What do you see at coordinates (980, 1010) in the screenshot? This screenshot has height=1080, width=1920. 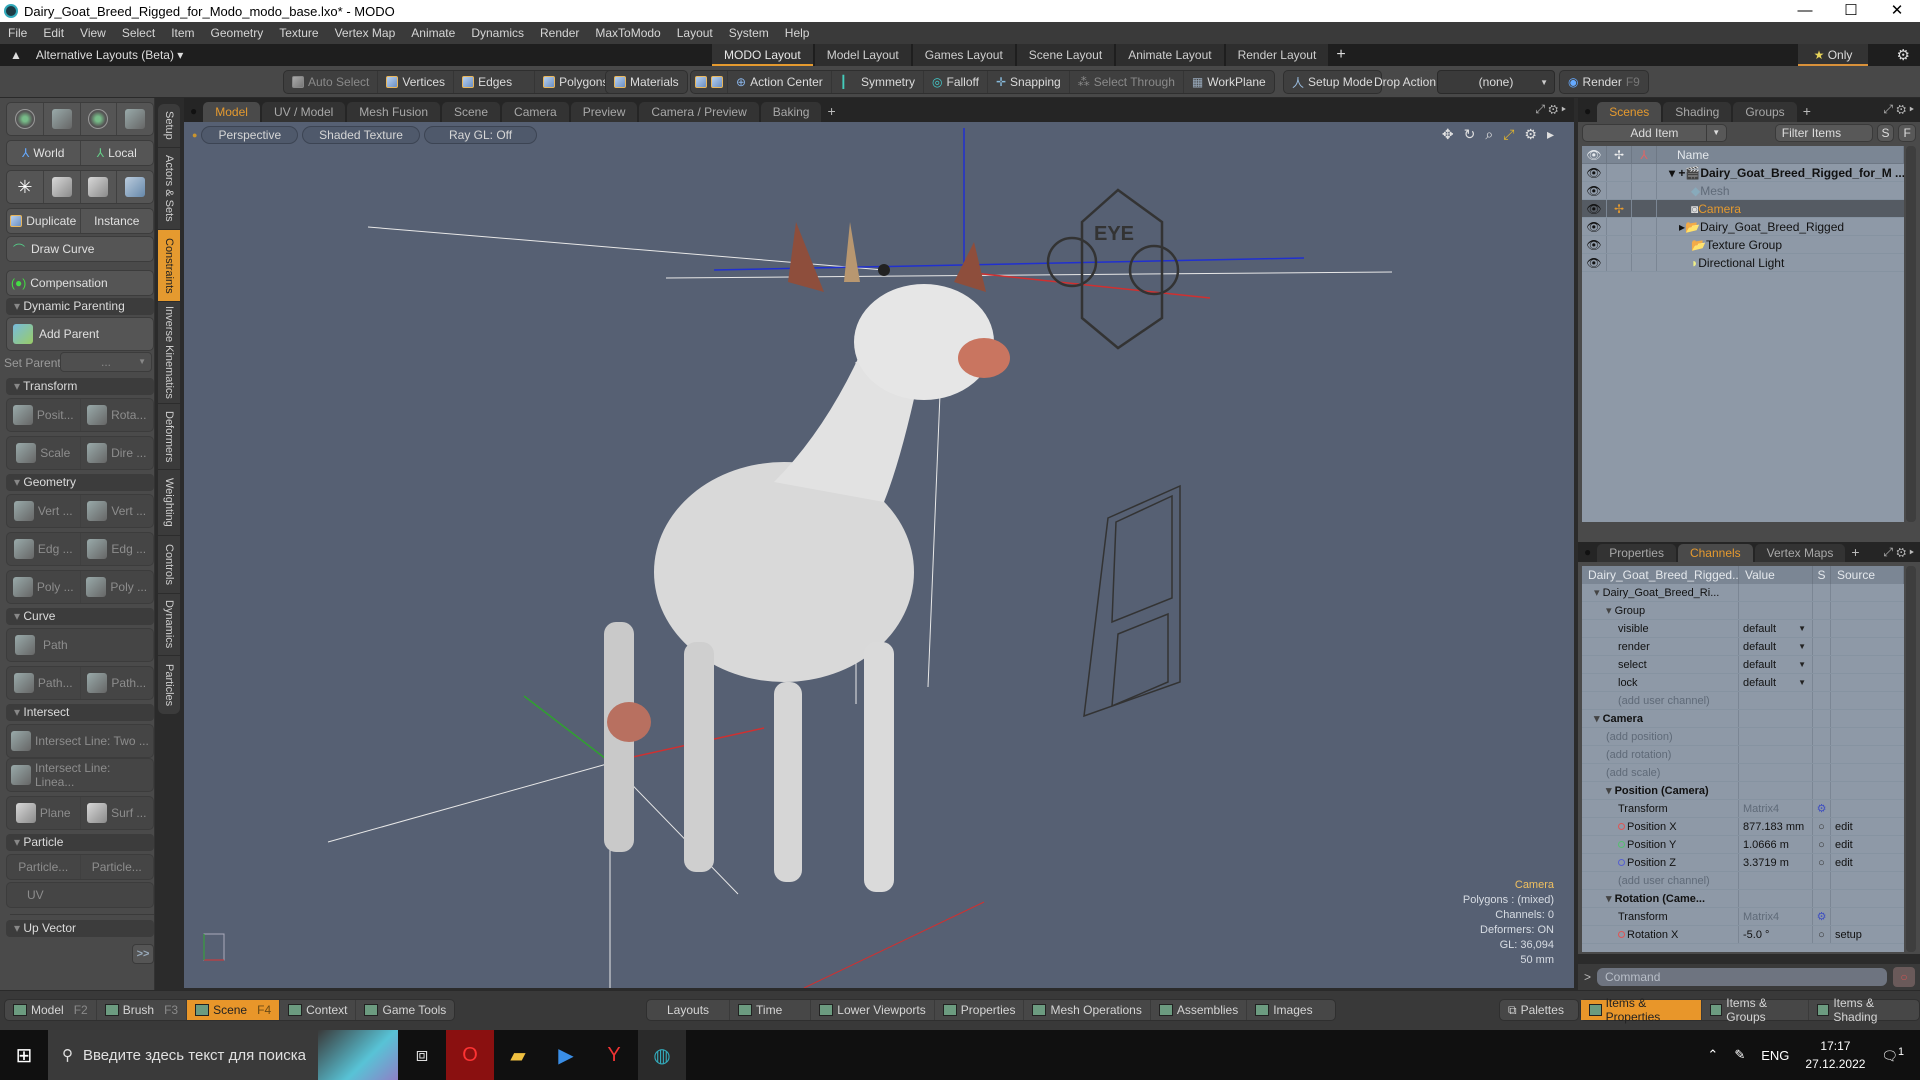 I see `properties-panel-button: Properties` at bounding box center [980, 1010].